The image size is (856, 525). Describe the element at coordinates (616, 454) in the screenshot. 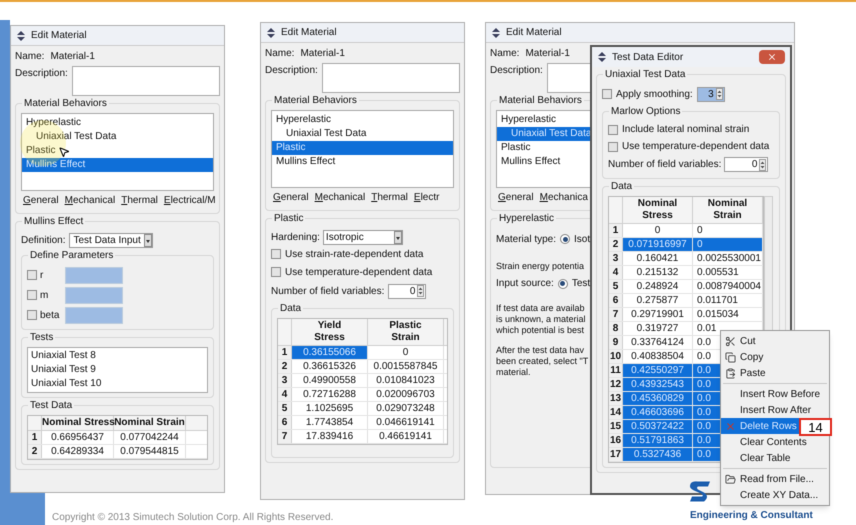

I see `row-number: 17` at that location.